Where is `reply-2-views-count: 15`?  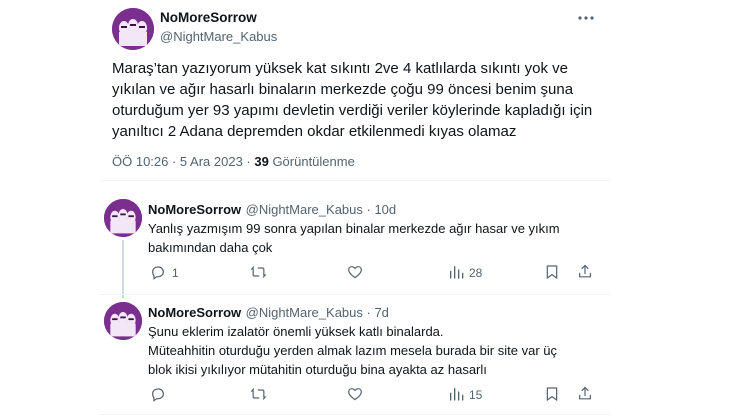
reply-2-views-count: 15 is located at coordinates (476, 395).